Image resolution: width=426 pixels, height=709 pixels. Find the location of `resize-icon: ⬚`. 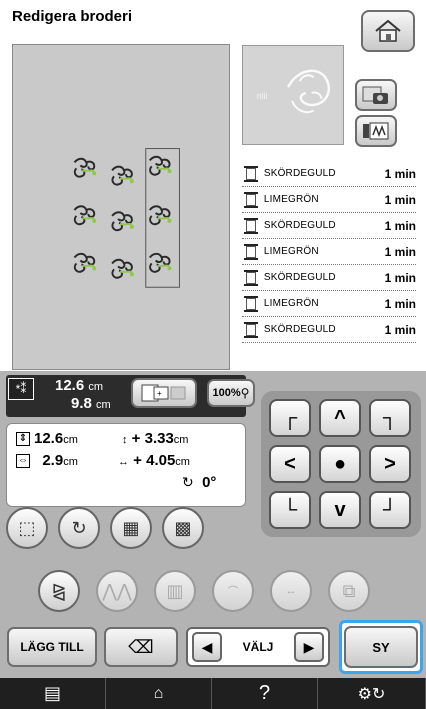

resize-icon: ⬚ is located at coordinates (27, 527).